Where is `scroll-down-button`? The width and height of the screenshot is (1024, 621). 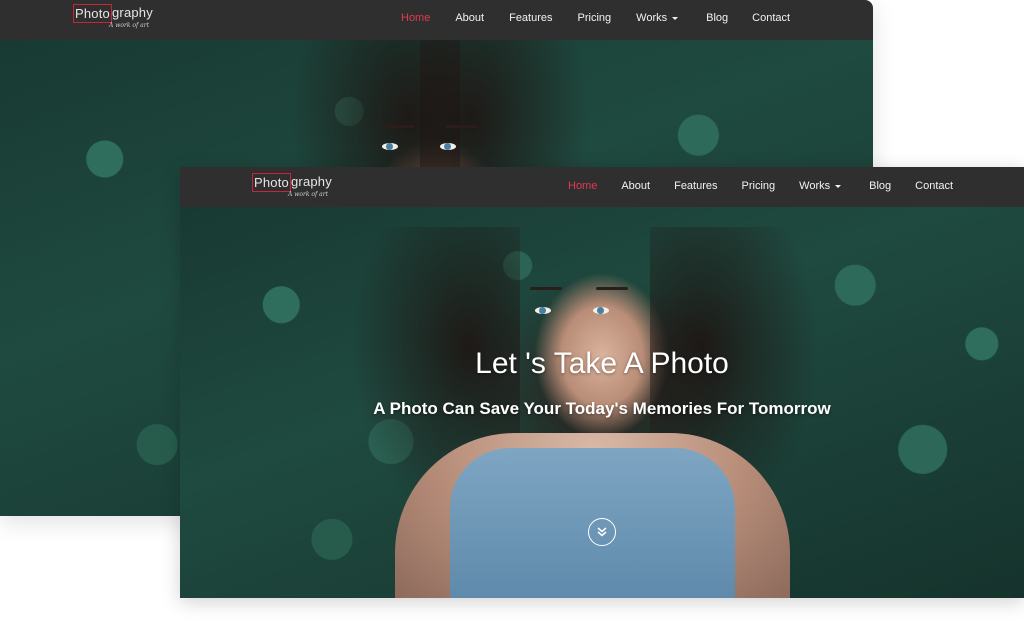 scroll-down-button is located at coordinates (602, 532).